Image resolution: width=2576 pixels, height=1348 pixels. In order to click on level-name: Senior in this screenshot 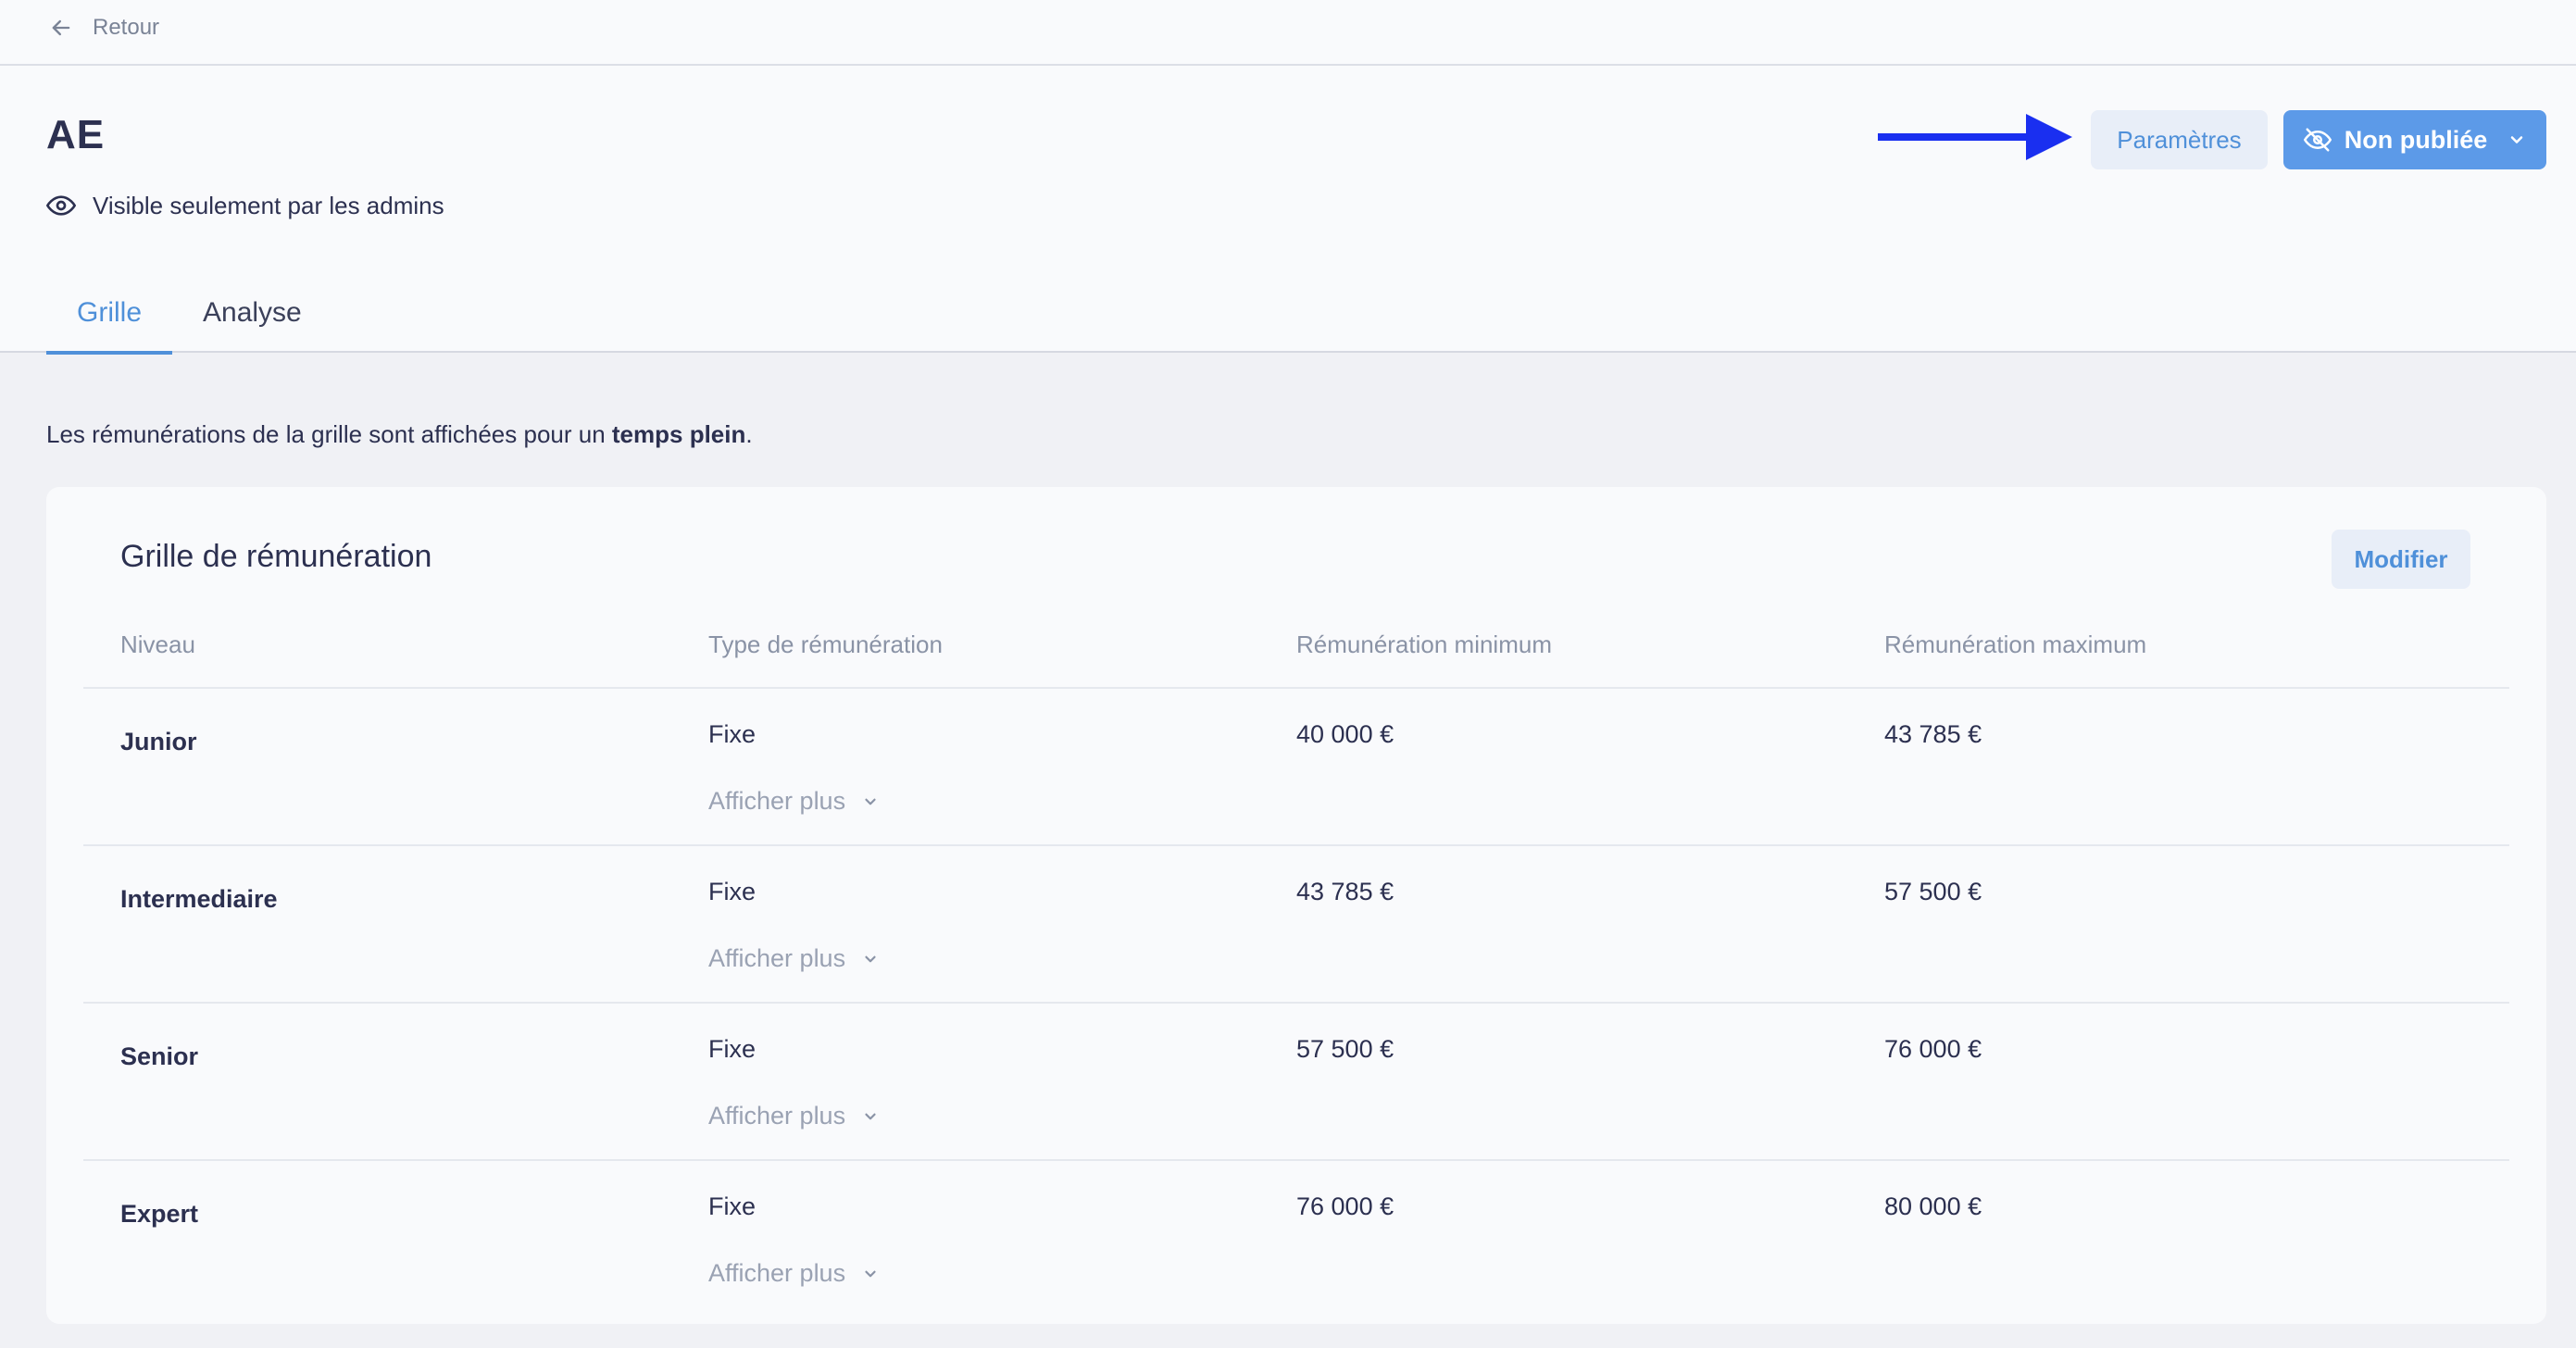, I will do `click(159, 1056)`.